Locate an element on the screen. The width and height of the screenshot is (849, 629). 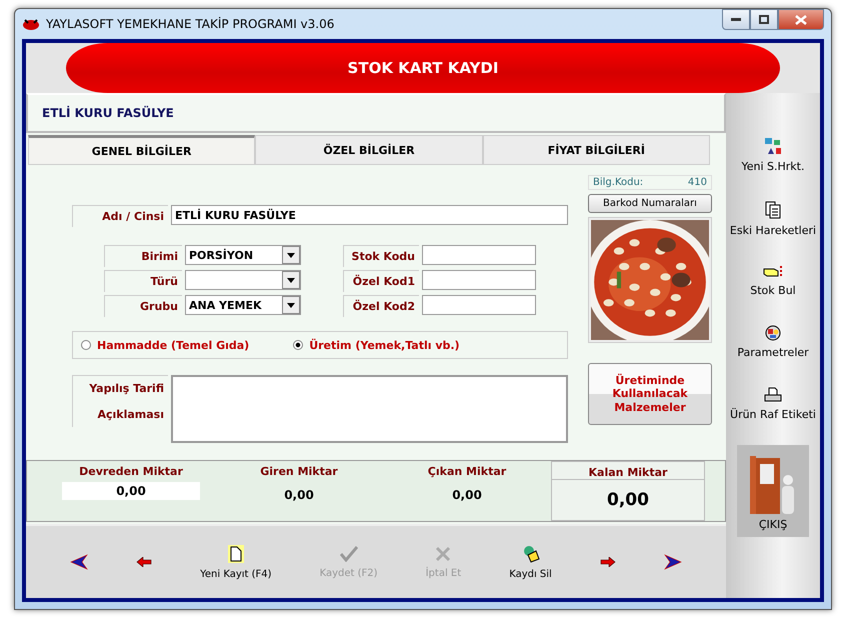
sidebar-button: Yeni S.Hrkt. is located at coordinates (772, 155).